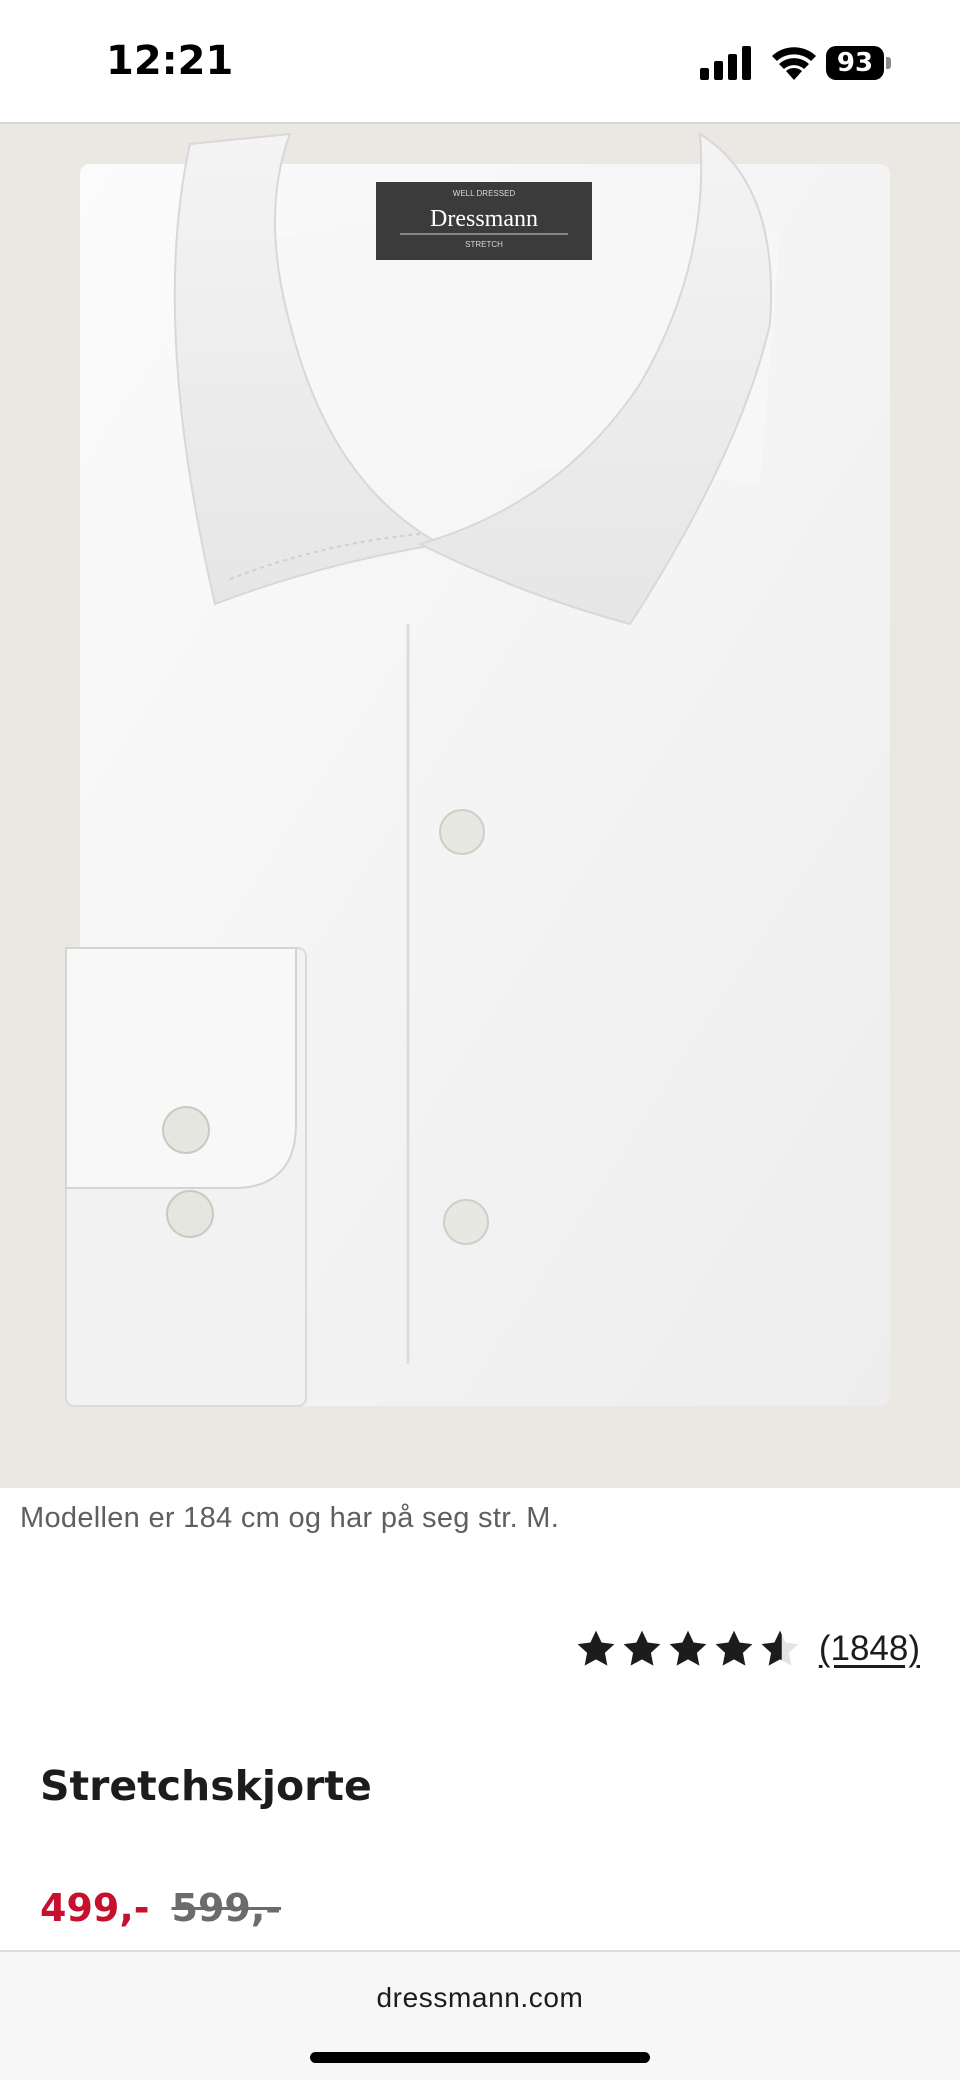 This screenshot has height=2080, width=960. I want to click on status-bar: 12:21 93, so click(480, 62).